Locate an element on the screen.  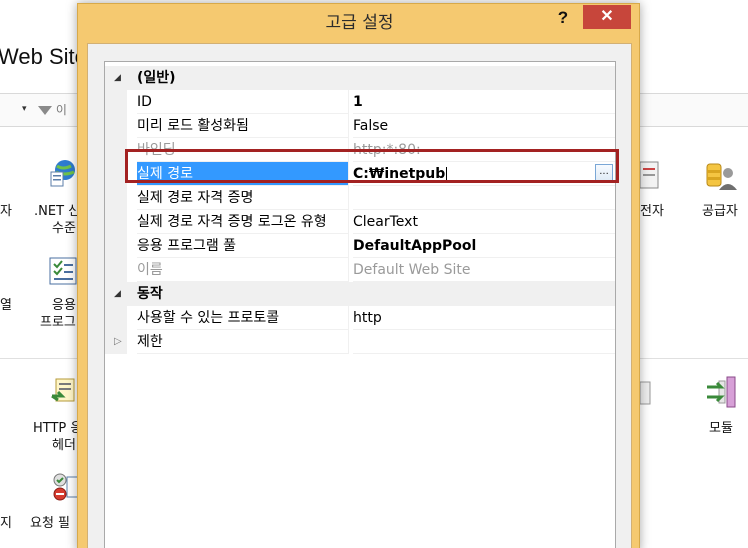
category-label: 동작 is located at coordinates (150, 294).